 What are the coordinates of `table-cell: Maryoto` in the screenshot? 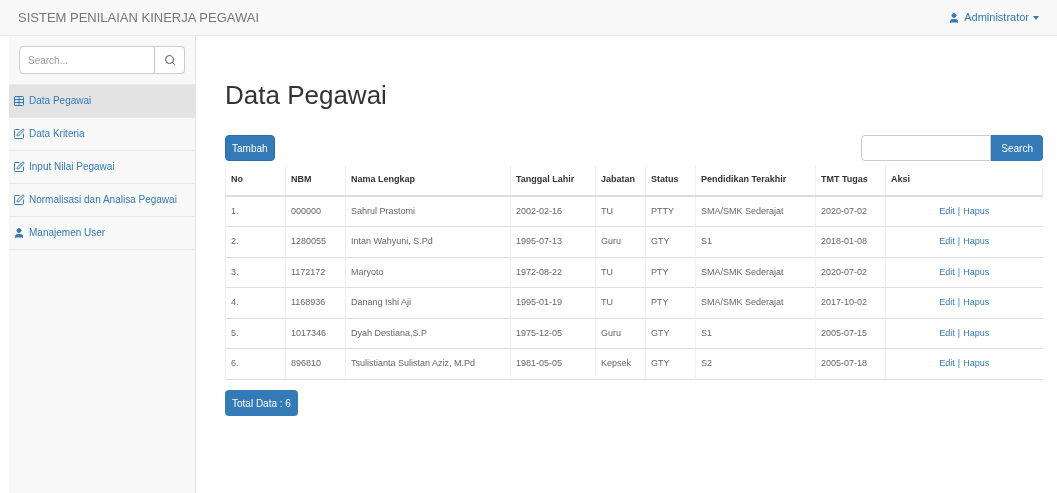 It's located at (428, 272).